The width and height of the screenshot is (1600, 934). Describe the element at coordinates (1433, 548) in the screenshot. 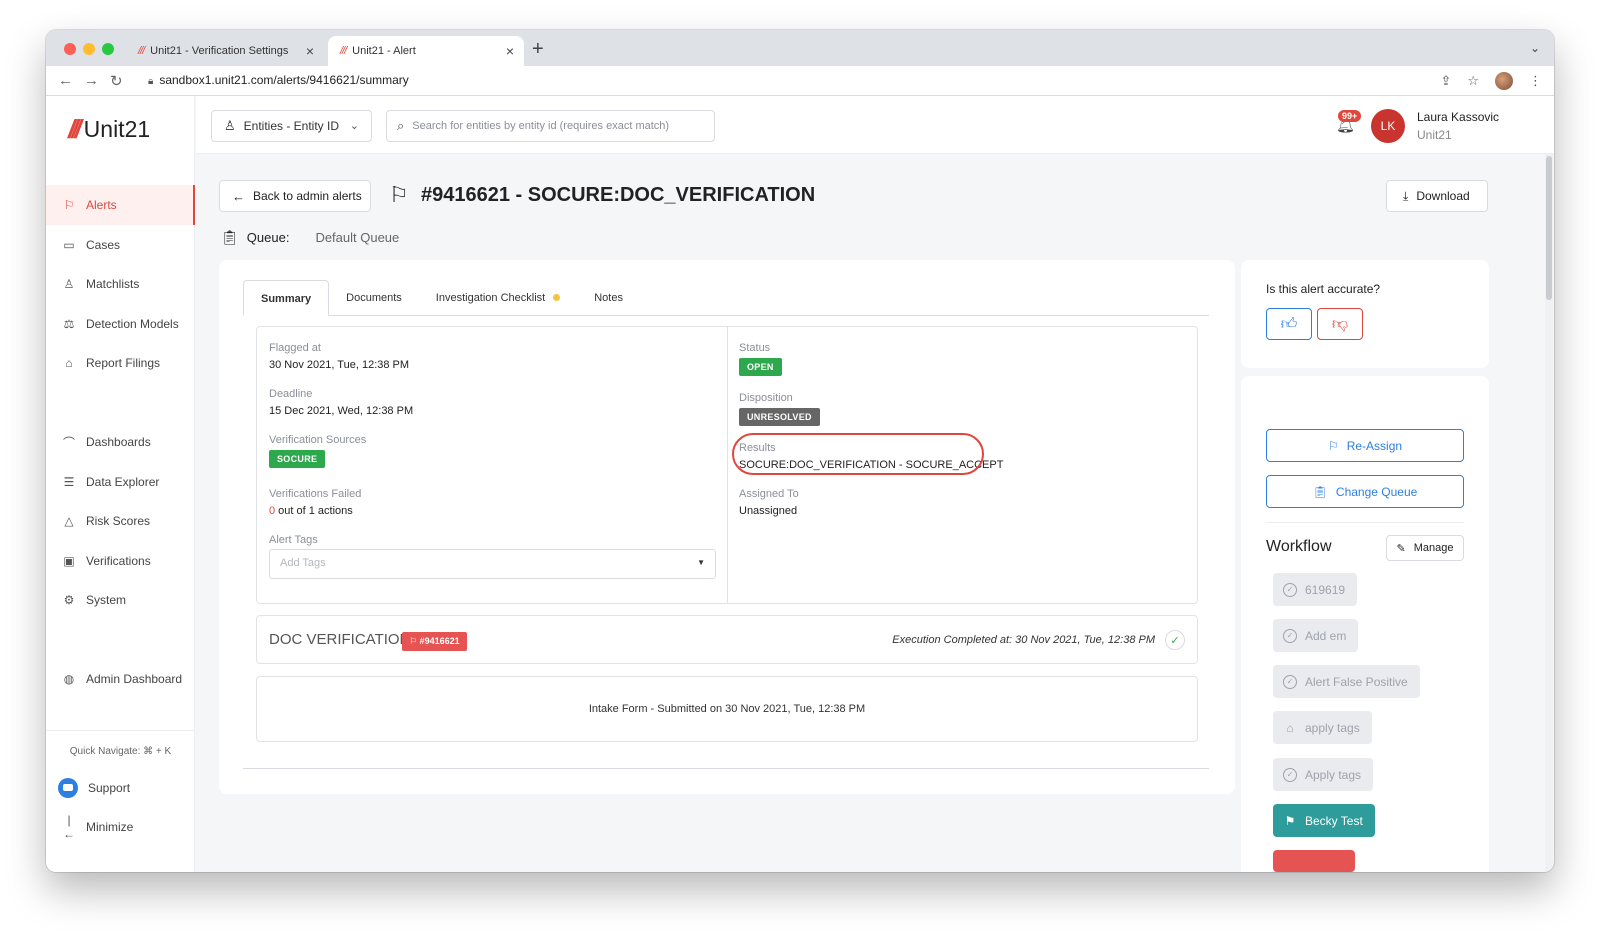

I see `manage-label: Manage` at that location.